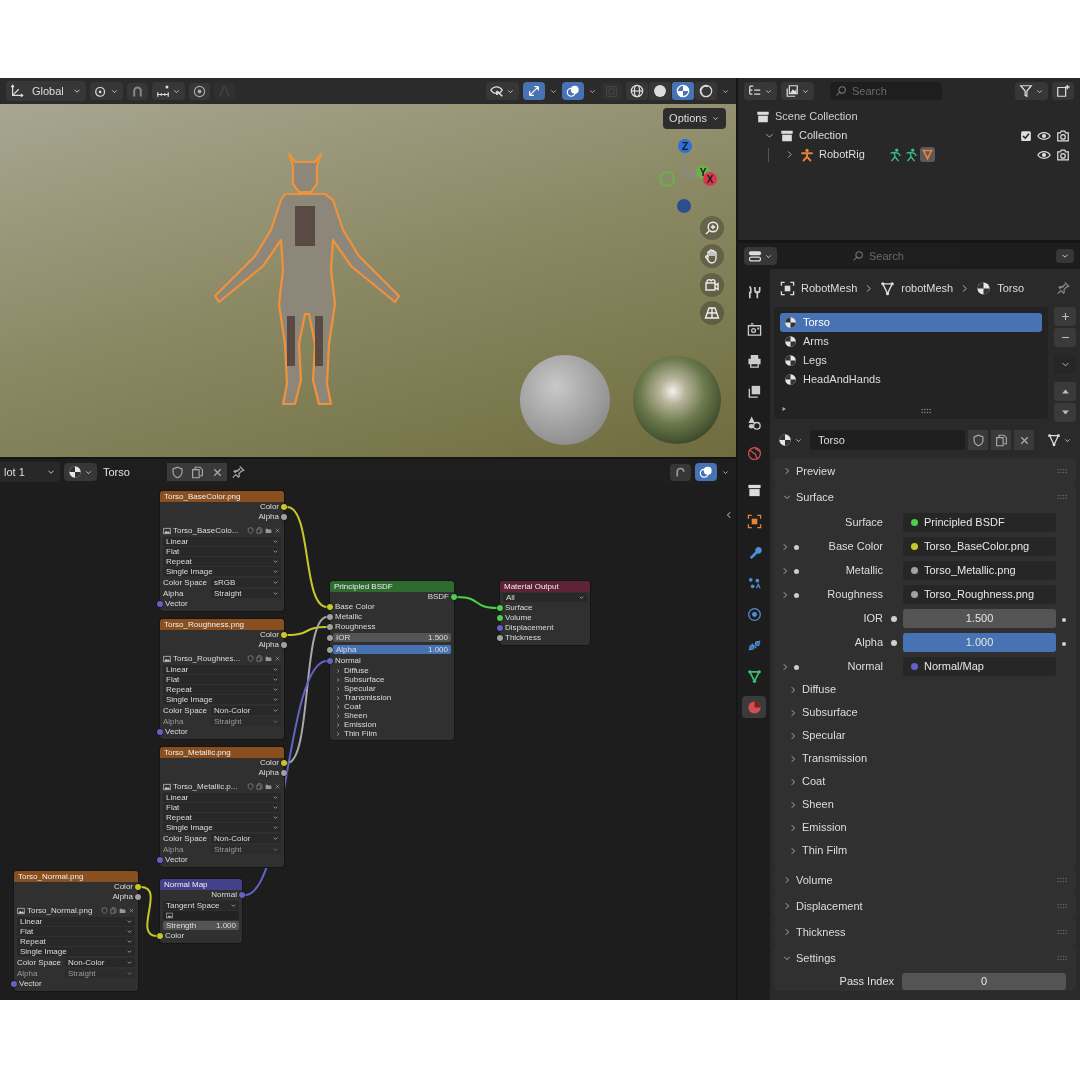 Image resolution: width=1080 pixels, height=1080 pixels. What do you see at coordinates (925, 735) in the screenshot?
I see `subpanel-header: Specular` at bounding box center [925, 735].